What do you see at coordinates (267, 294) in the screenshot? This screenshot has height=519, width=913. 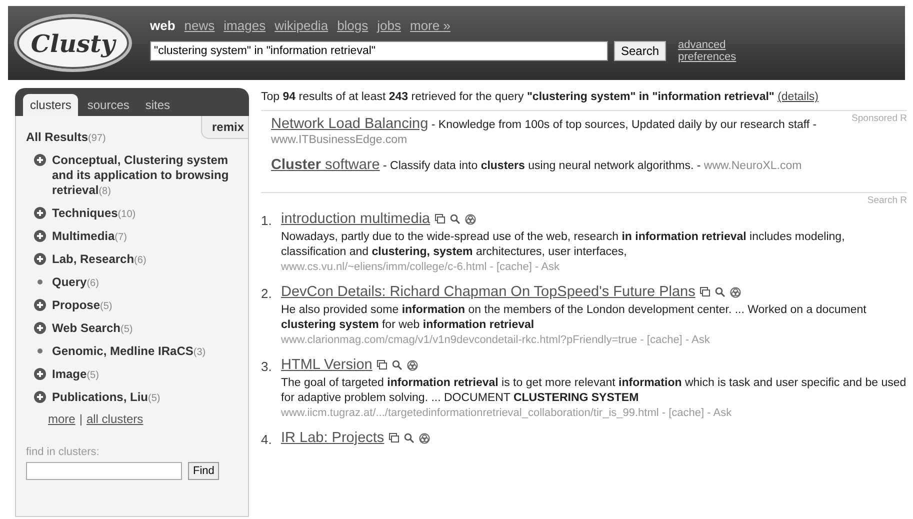 I see `result-number: 2.` at bounding box center [267, 294].